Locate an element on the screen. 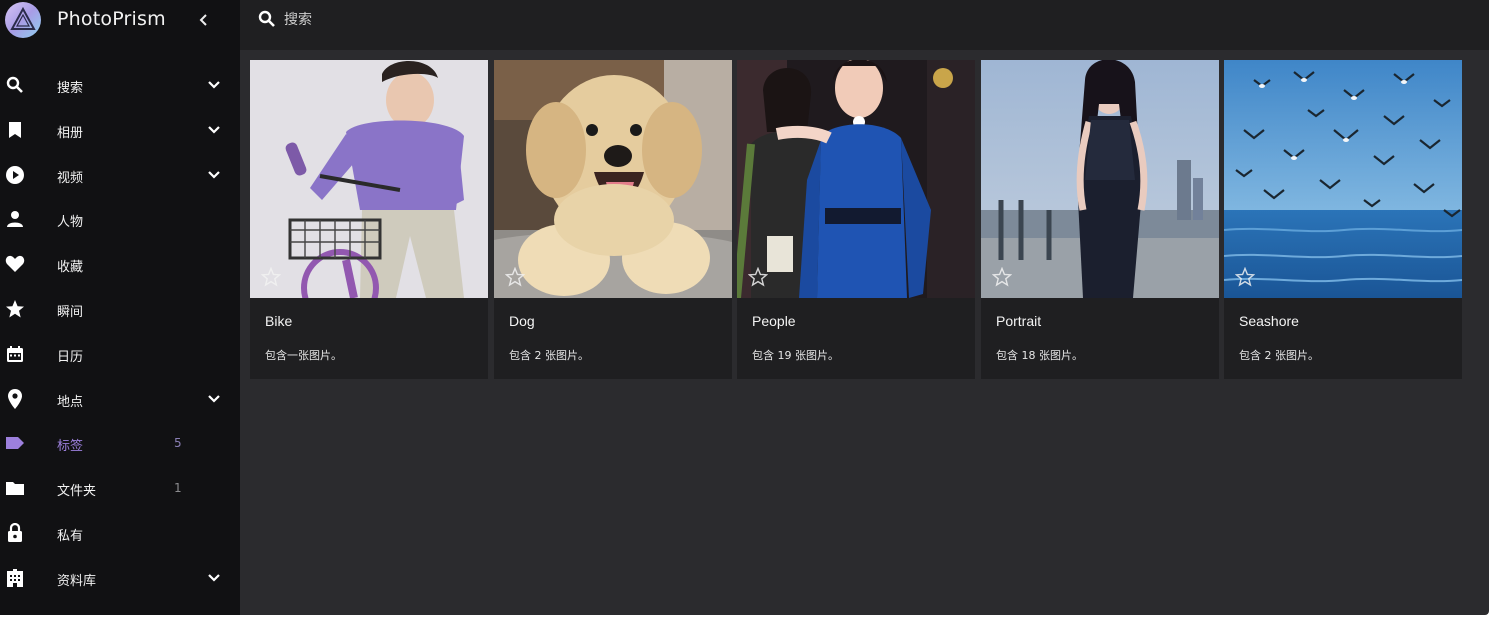 The height and width of the screenshot is (618, 1491). sidebar-item-label: 日历 is located at coordinates (70, 357).